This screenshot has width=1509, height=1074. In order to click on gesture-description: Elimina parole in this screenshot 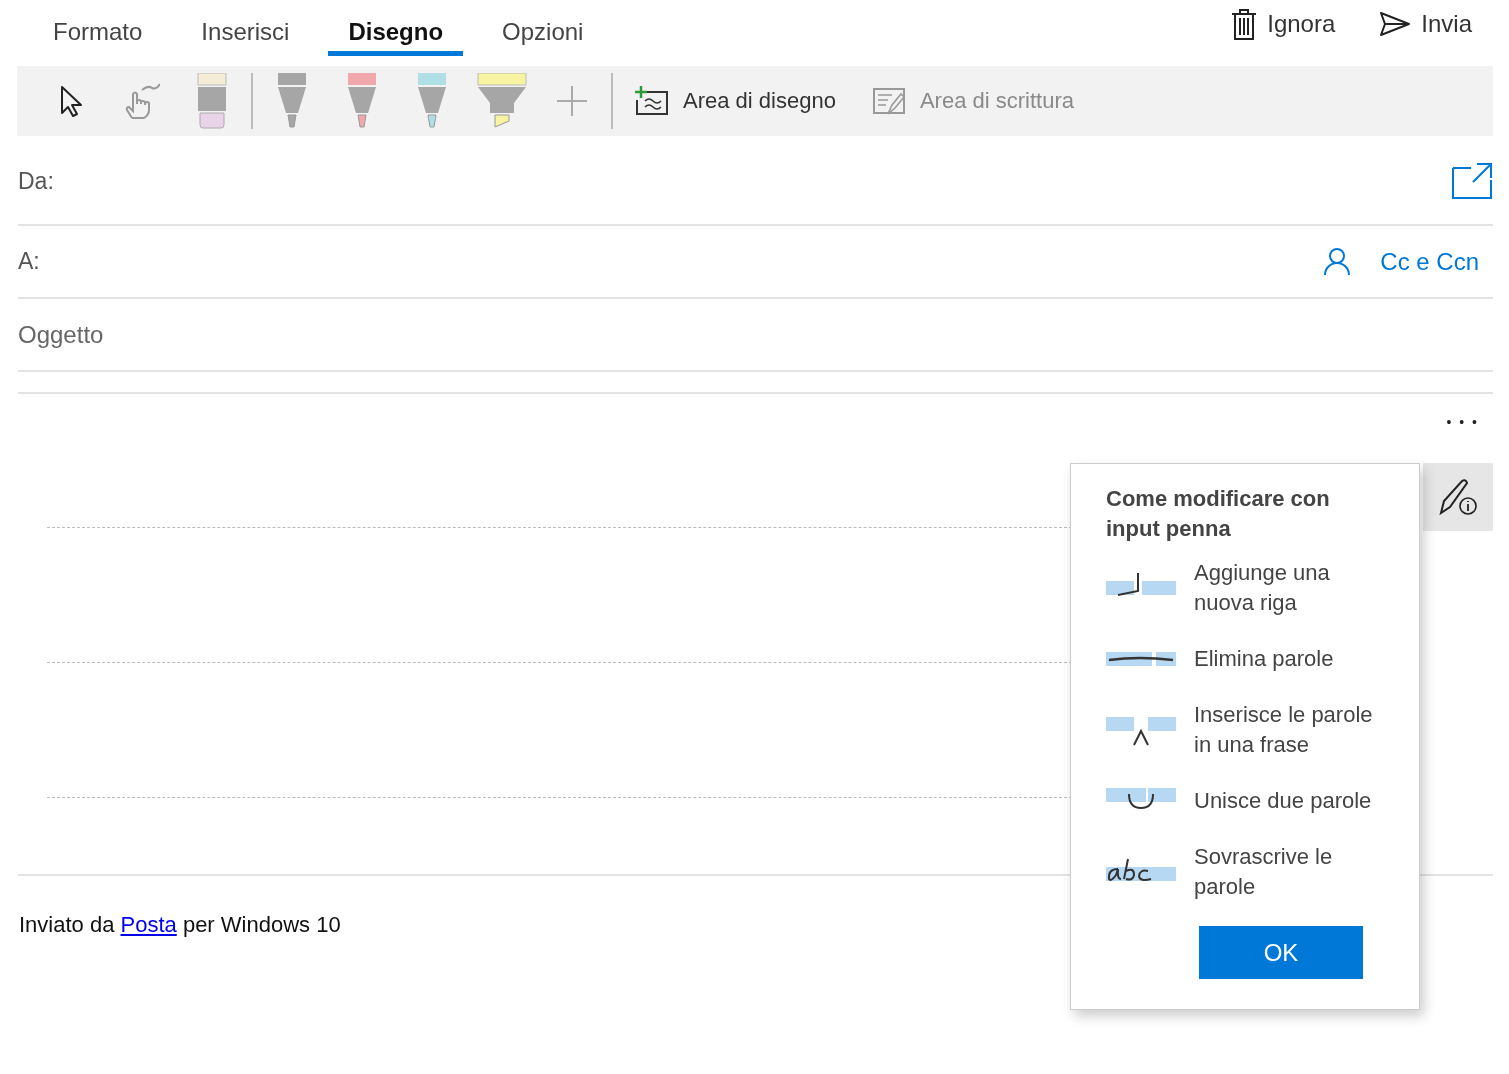, I will do `click(1264, 659)`.